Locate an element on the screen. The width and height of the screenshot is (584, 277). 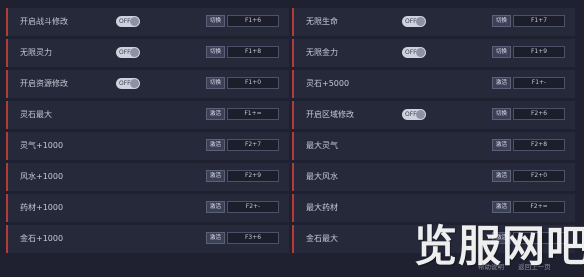
option-label: 灵石最大 is located at coordinates (36, 114).